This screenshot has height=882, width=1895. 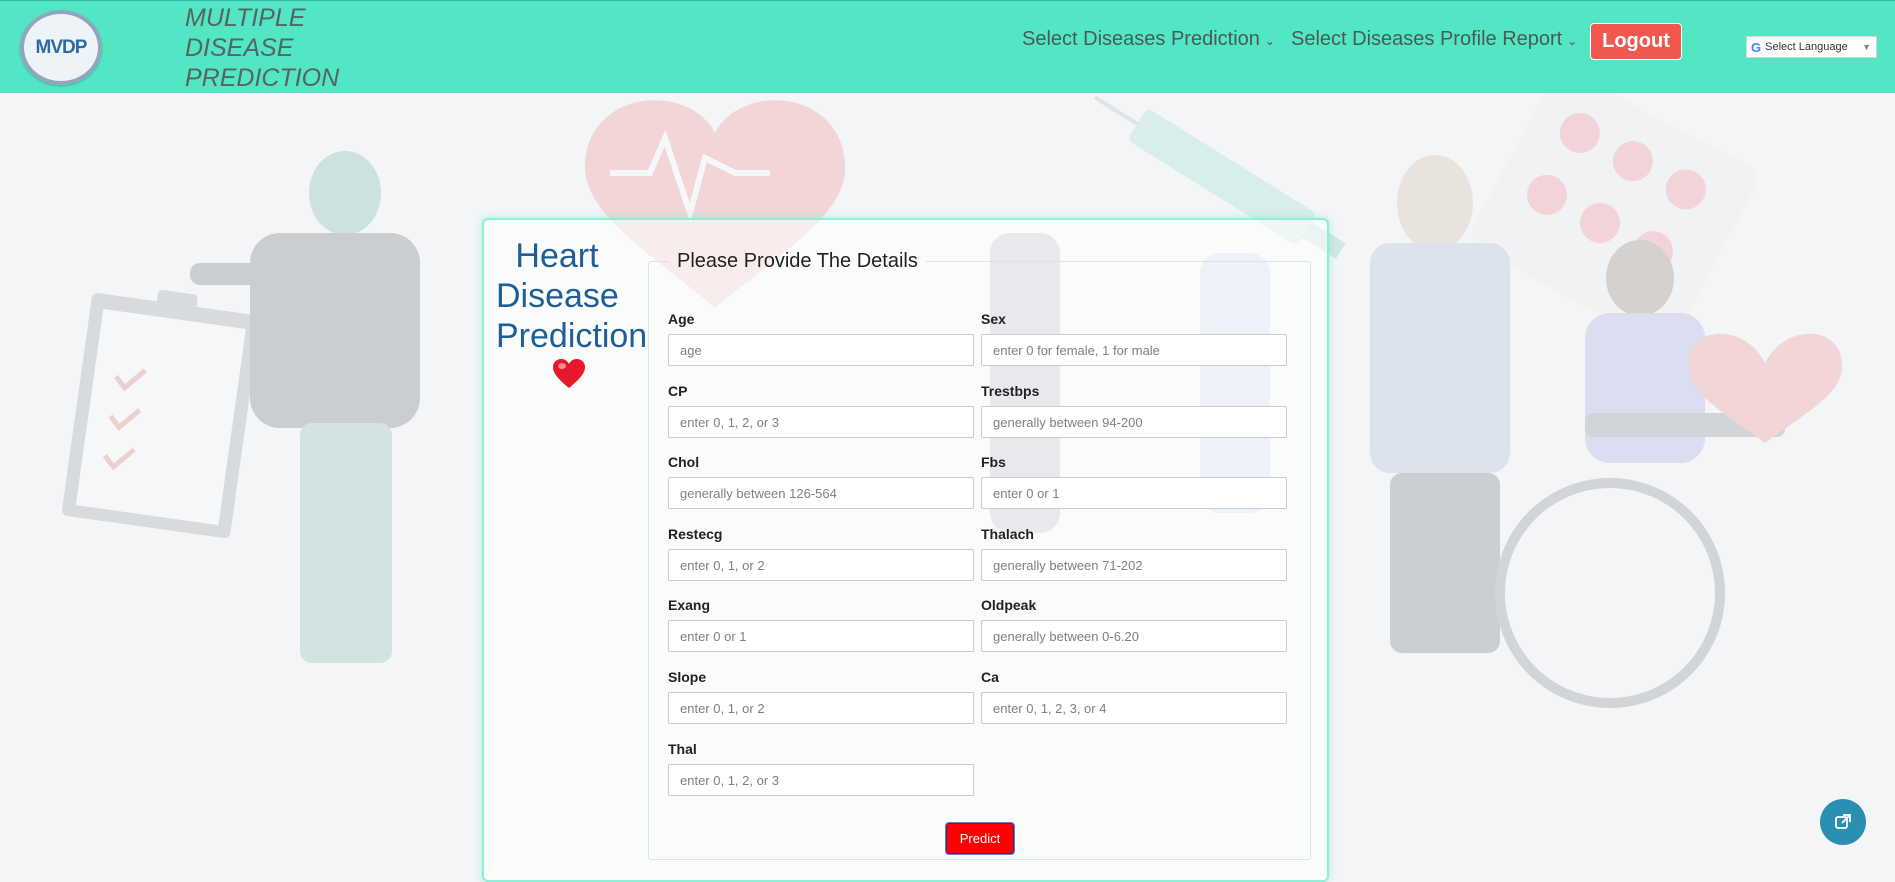 What do you see at coordinates (1009, 605) in the screenshot?
I see `oldpeak-label: Oldpeak` at bounding box center [1009, 605].